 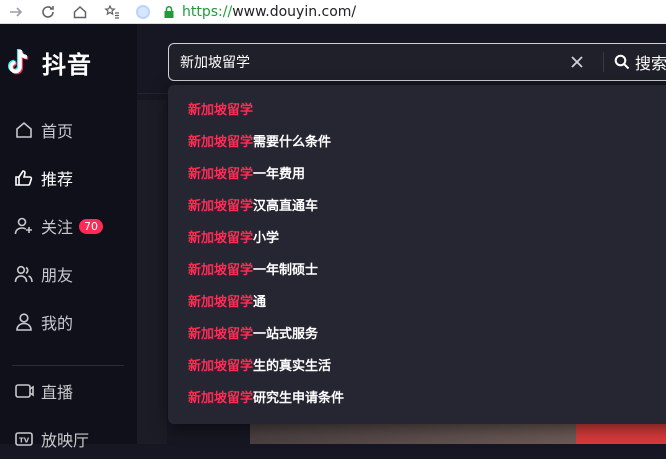 I want to click on suggestion-item: 新加坡留学一年费用, so click(x=246, y=175).